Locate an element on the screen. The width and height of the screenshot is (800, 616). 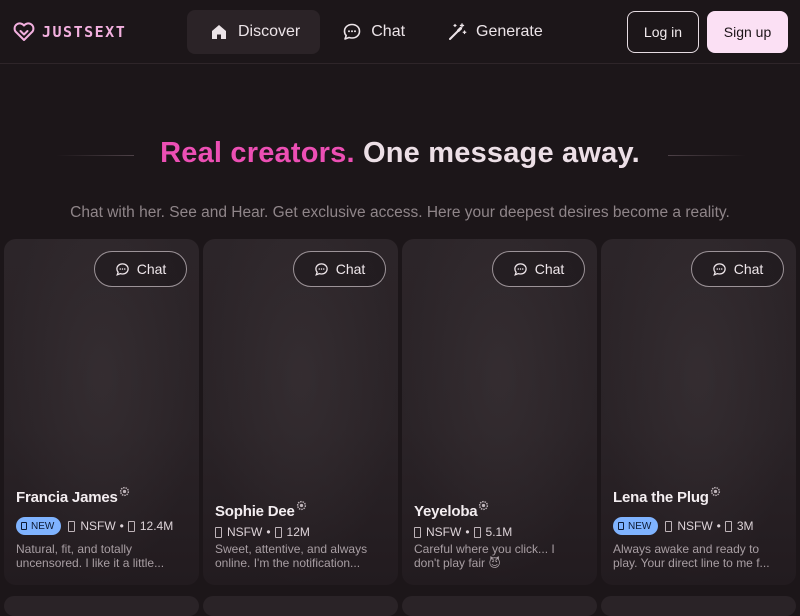
creator-name-text: Yeyeloba is located at coordinates (446, 511).